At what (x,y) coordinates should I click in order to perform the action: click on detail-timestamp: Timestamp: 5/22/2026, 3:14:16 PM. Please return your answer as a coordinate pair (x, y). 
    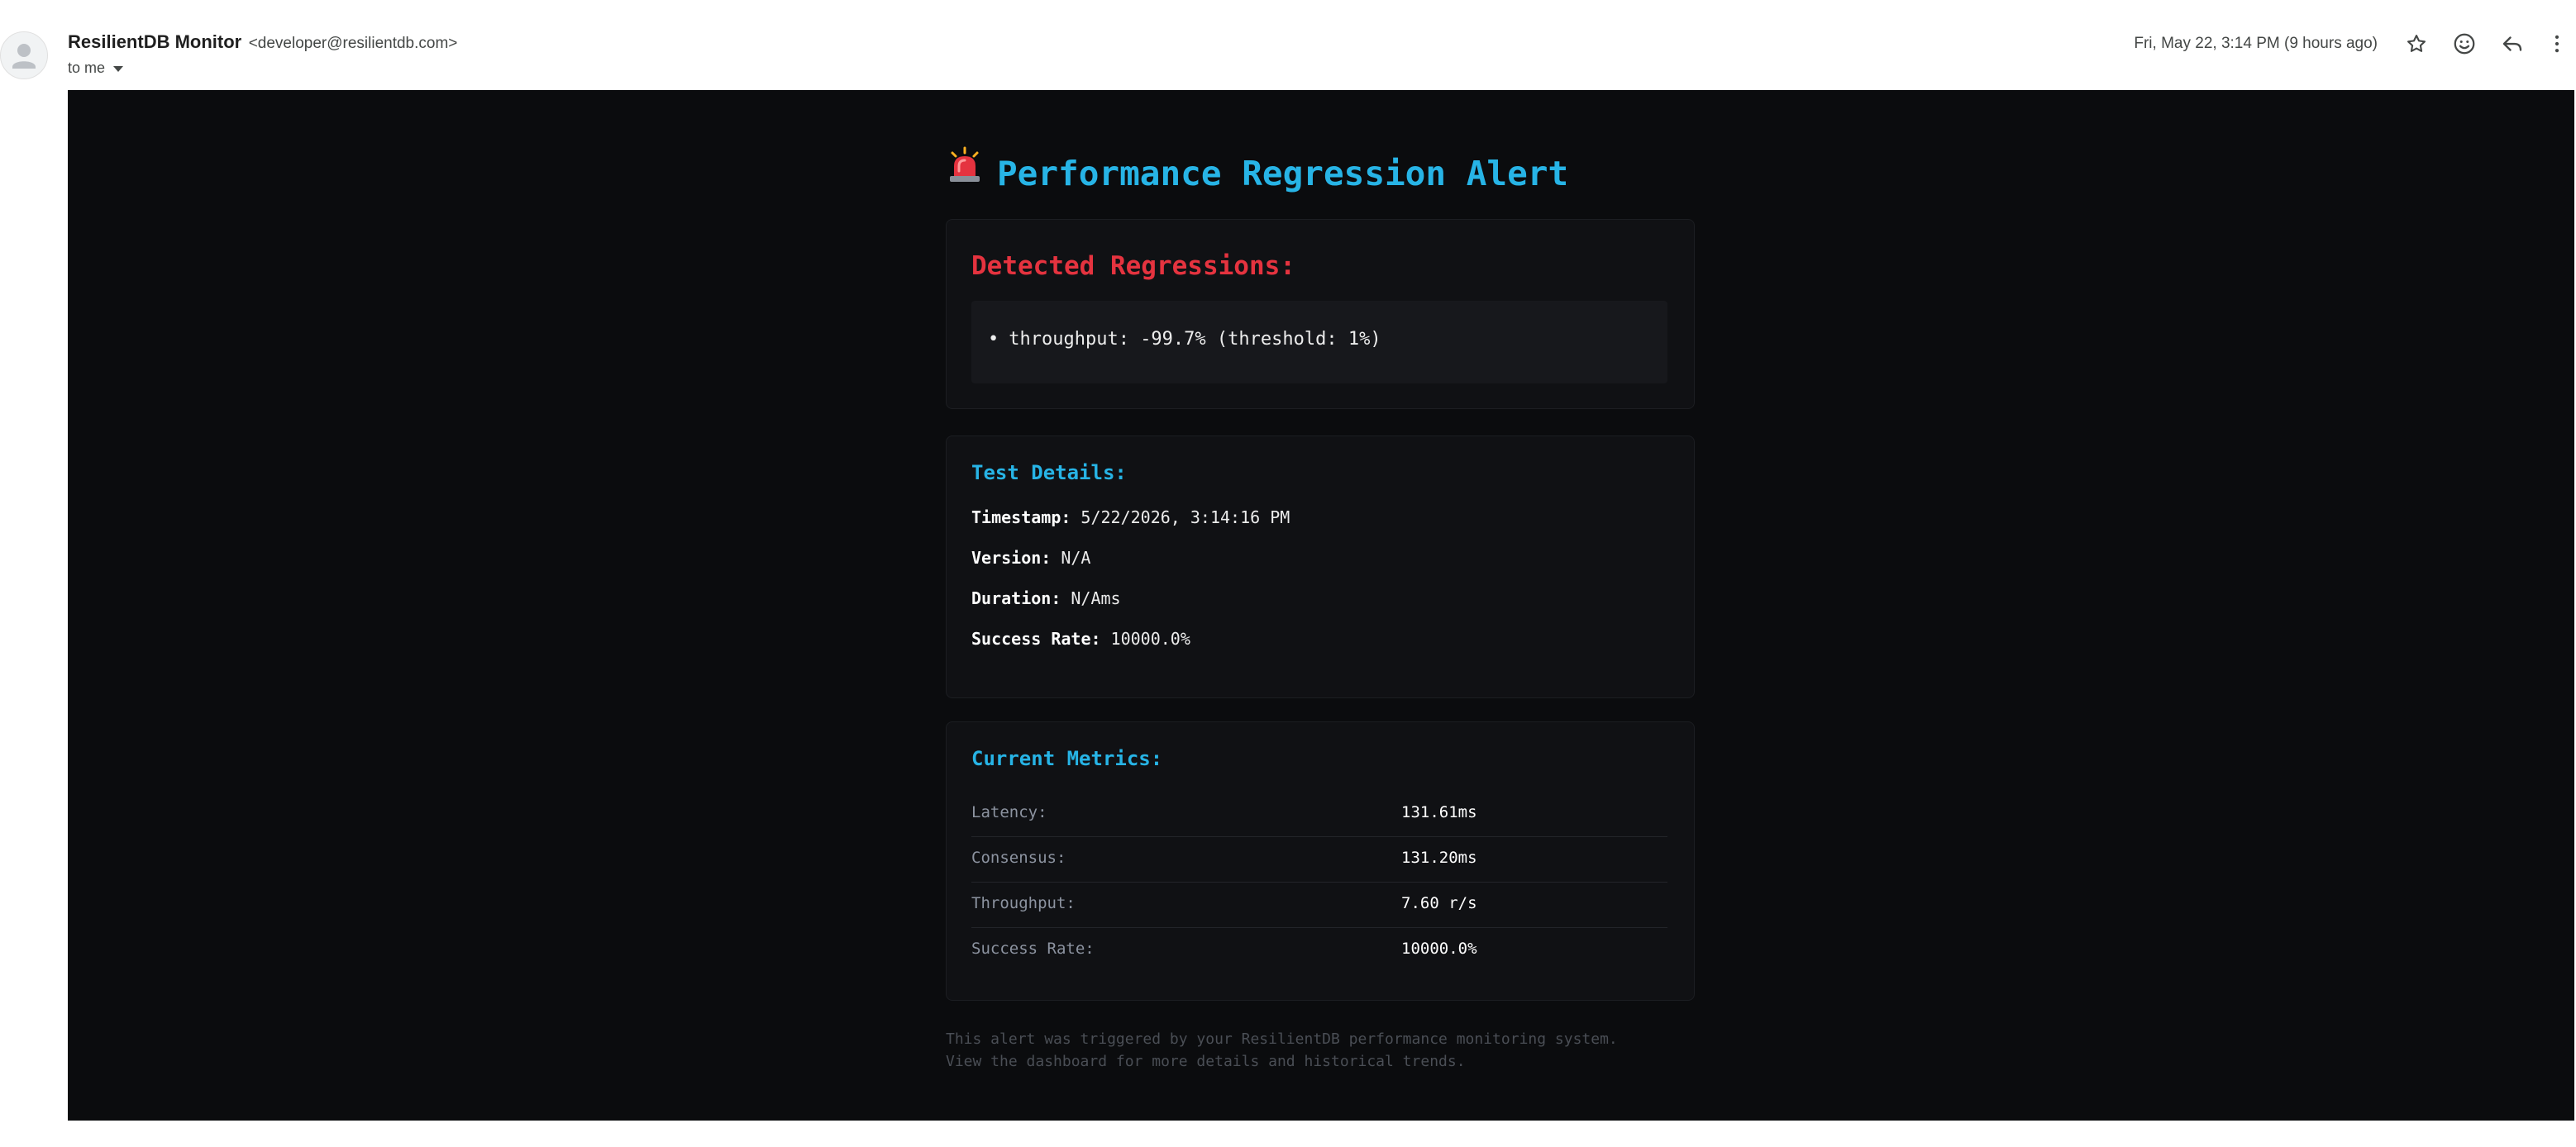
    Looking at the image, I should click on (1130, 517).